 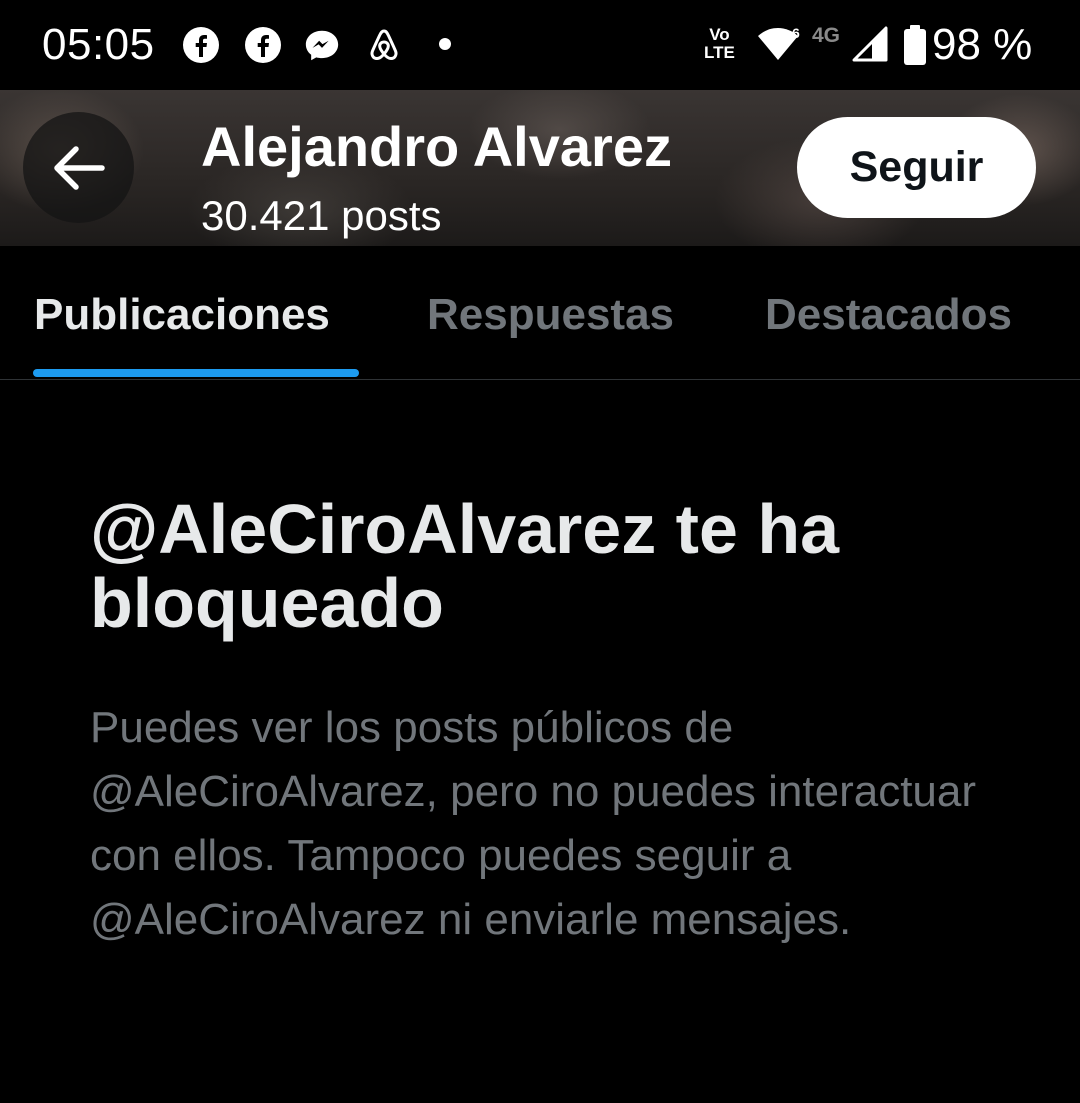 I want to click on back-button, so click(x=78, y=167).